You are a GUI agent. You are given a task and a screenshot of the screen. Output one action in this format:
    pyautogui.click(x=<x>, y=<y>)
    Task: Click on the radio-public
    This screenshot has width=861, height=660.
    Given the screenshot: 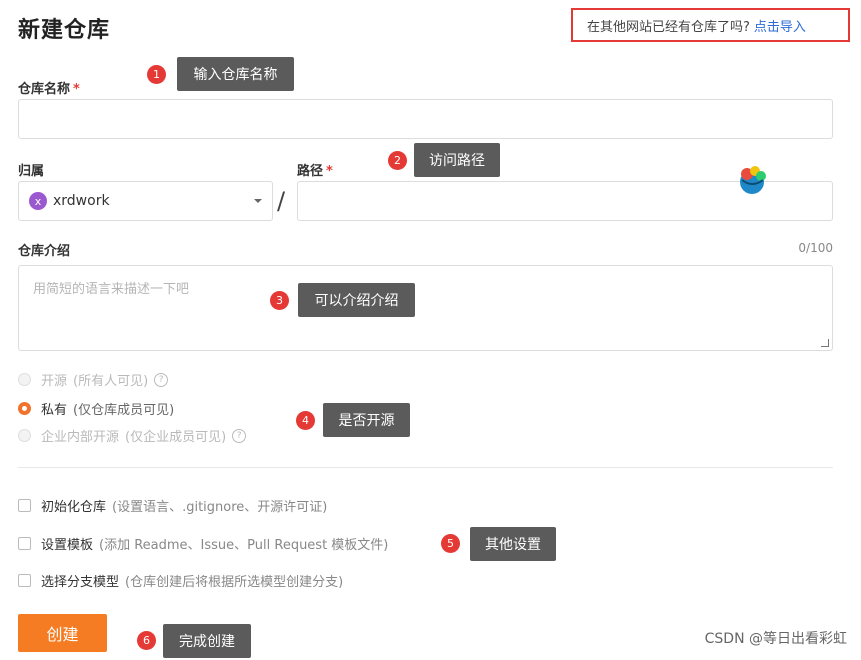 What is the action you would take?
    pyautogui.click(x=24, y=379)
    